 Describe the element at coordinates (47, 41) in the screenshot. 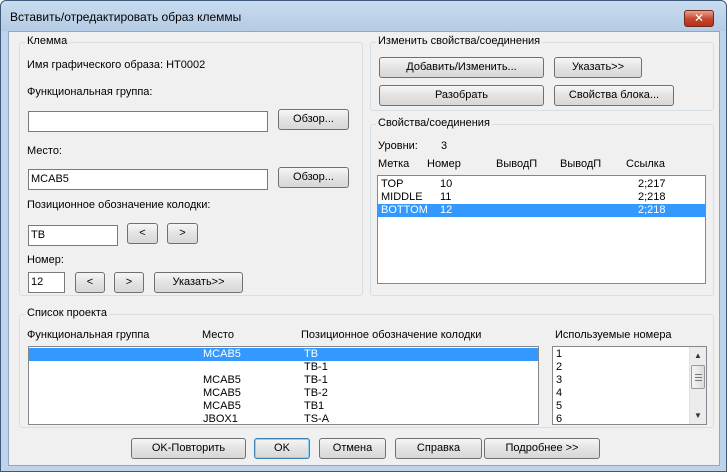

I see `klemma-group-title: Клемма` at that location.